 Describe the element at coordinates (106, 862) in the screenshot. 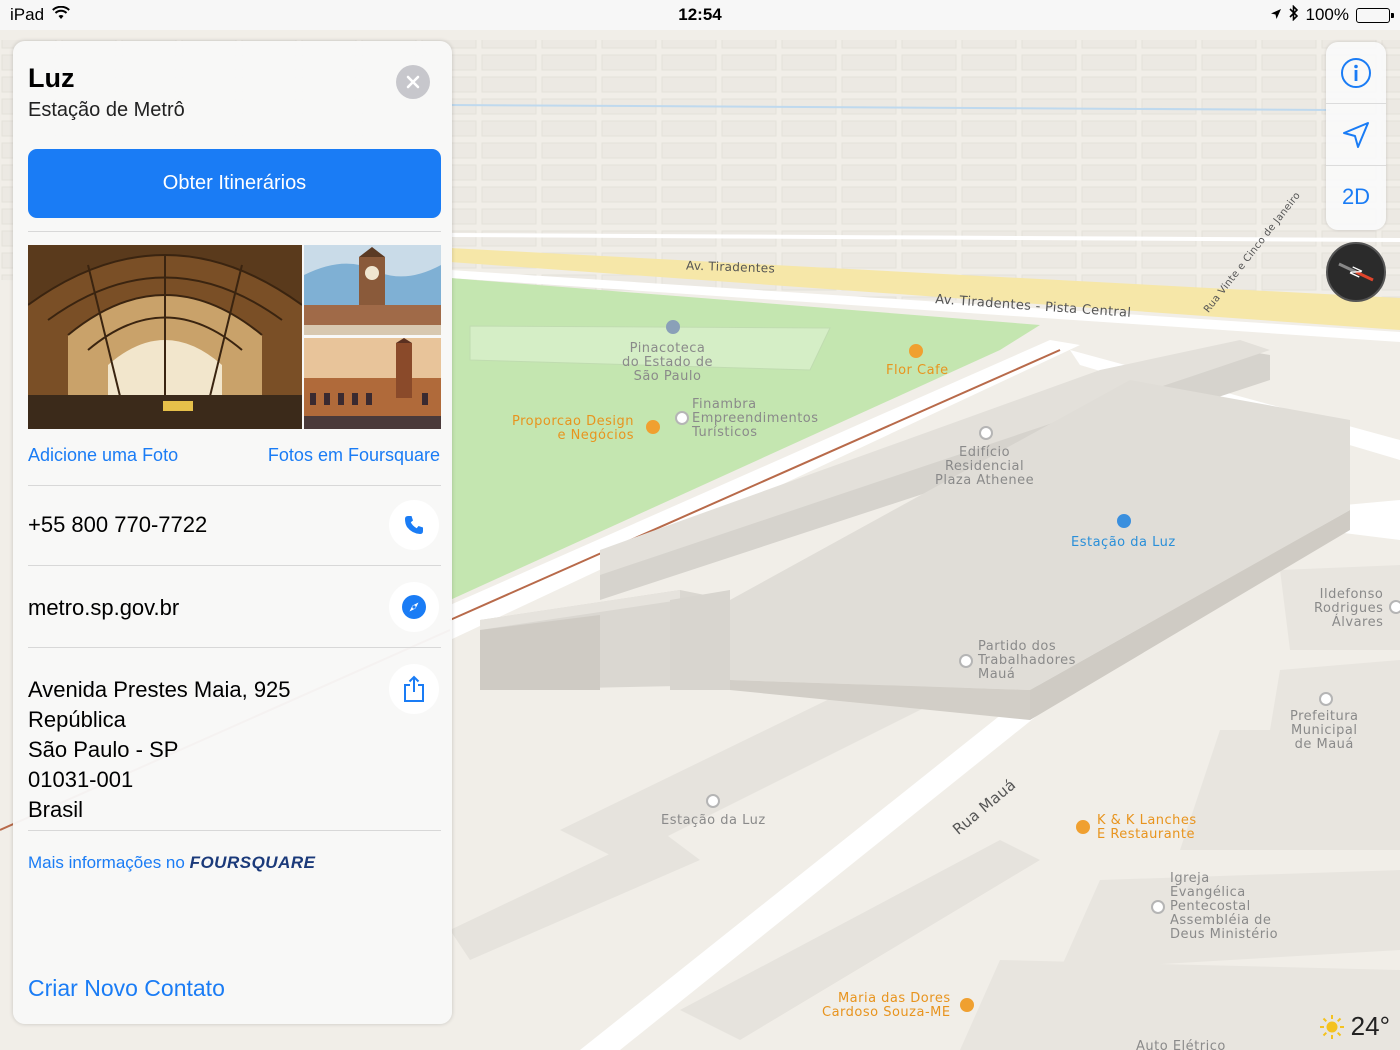

I see `more-info-prefix: Mais informações no` at that location.